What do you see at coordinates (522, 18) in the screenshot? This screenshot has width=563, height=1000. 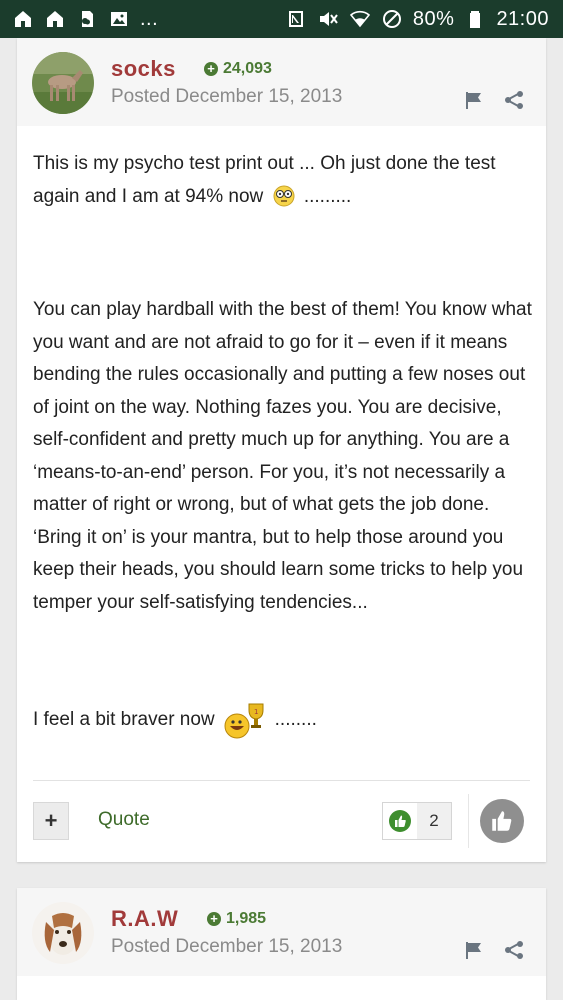 I see `clock: 21:00` at bounding box center [522, 18].